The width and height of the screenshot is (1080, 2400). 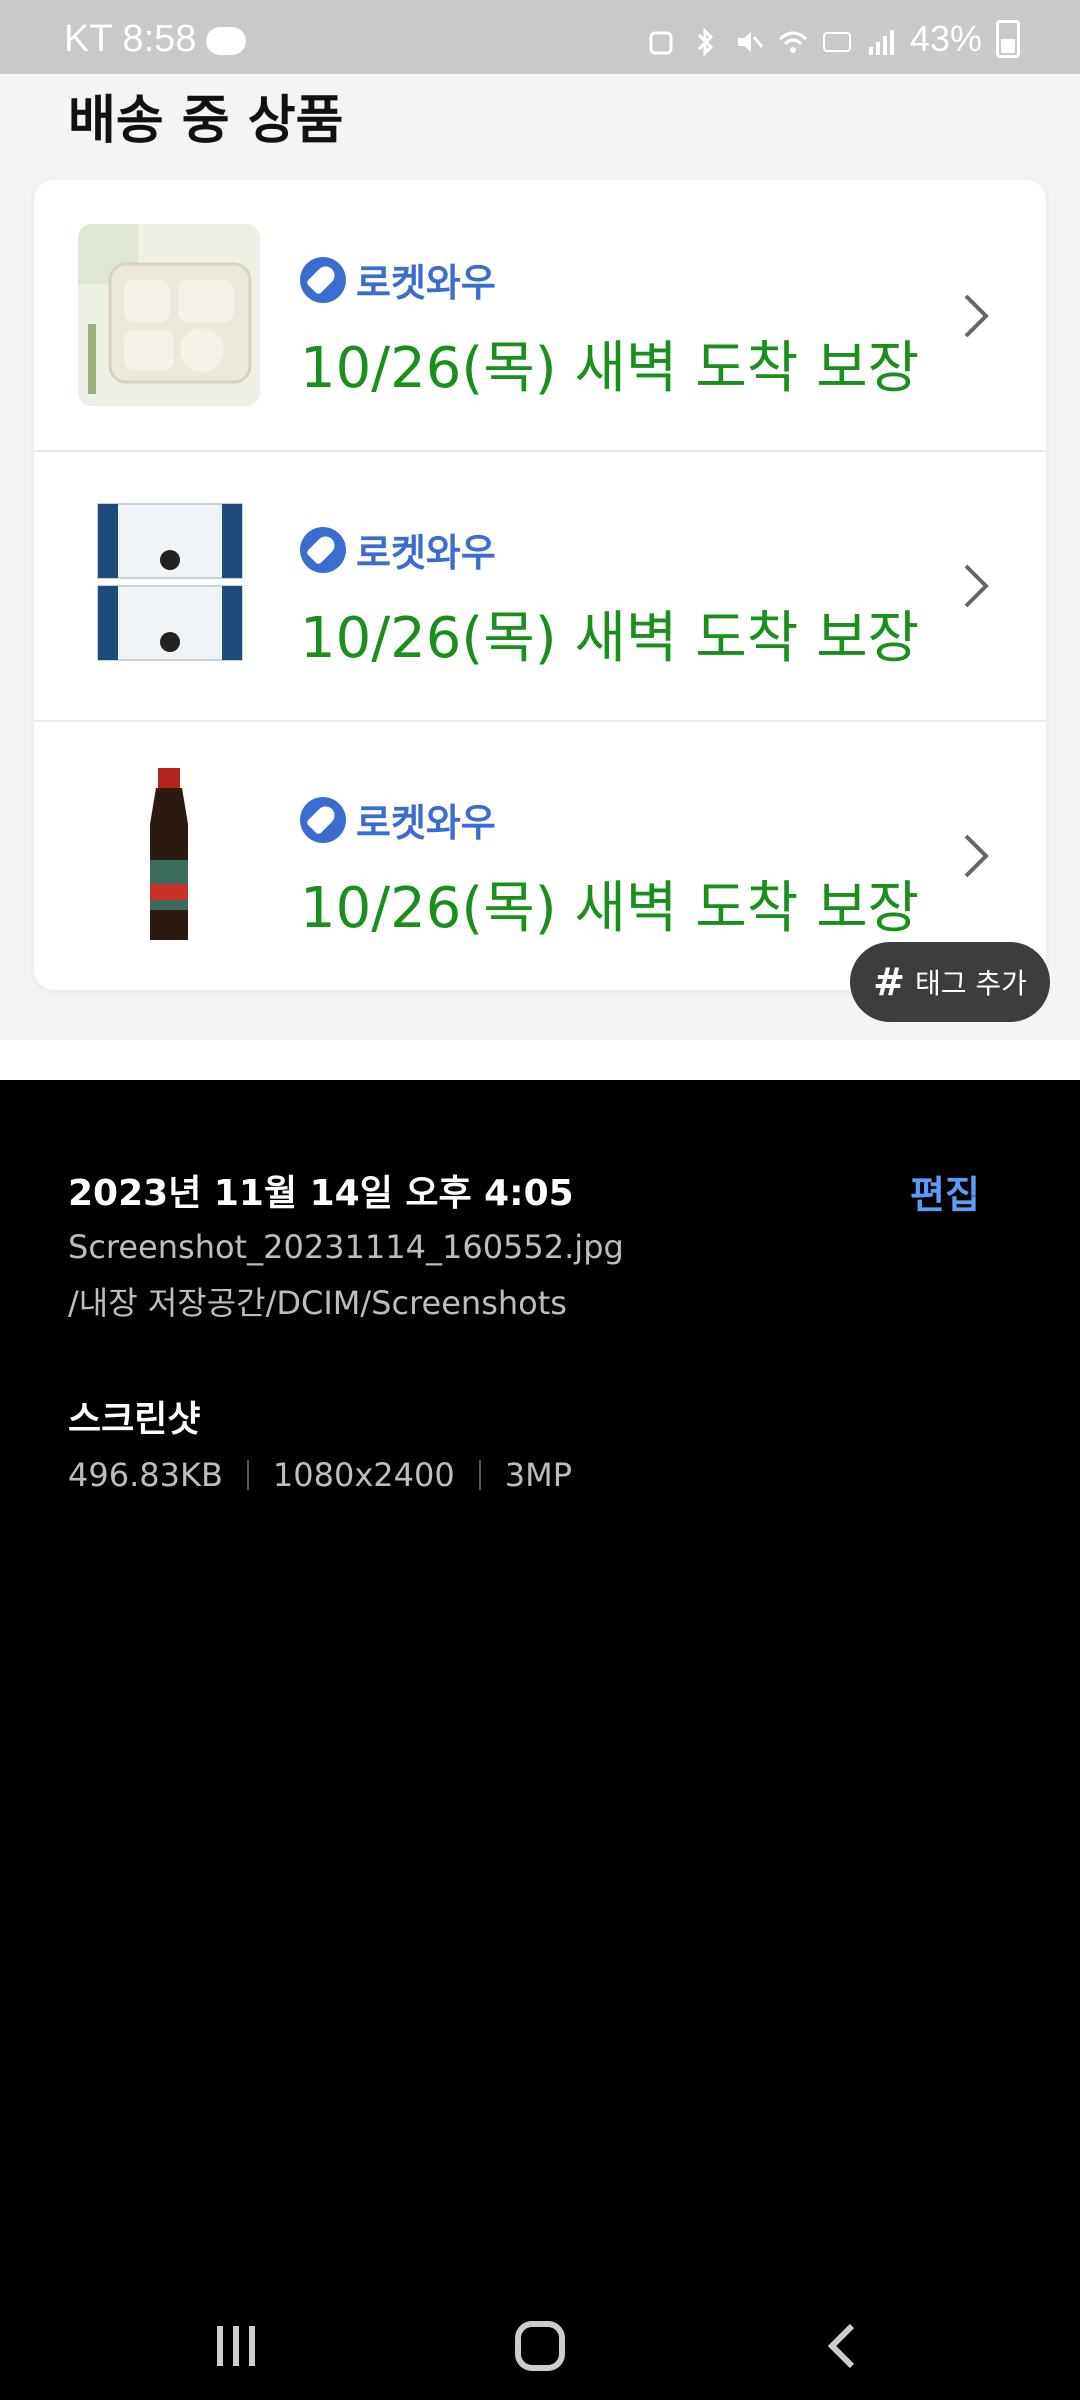 What do you see at coordinates (226, 40) in the screenshot?
I see `cloud-icon` at bounding box center [226, 40].